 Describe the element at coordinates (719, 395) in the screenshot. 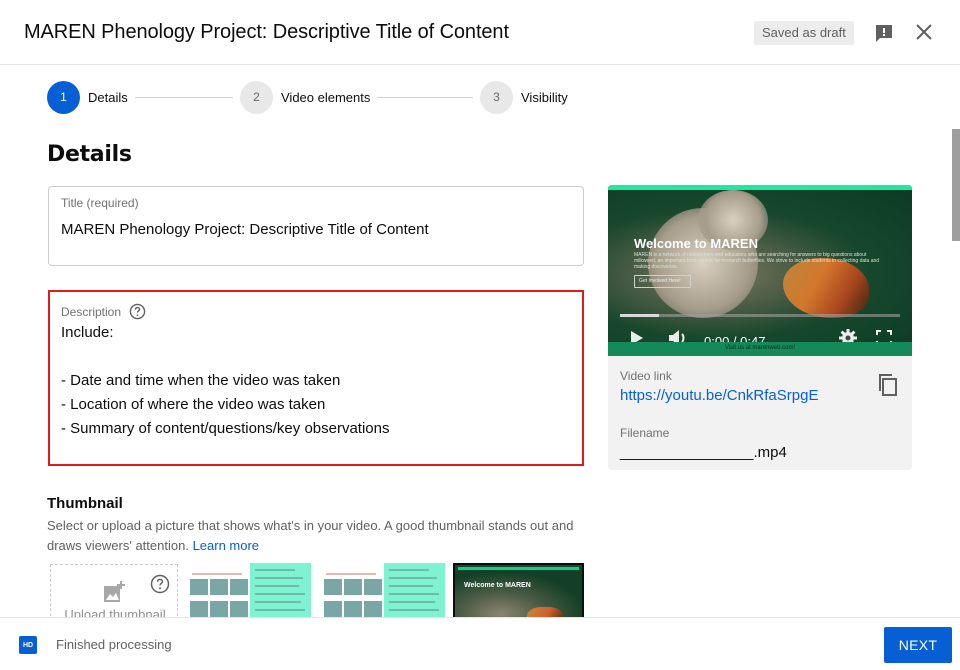

I see `video-link: https://youtu.be/CnkRfaSrpgE` at that location.